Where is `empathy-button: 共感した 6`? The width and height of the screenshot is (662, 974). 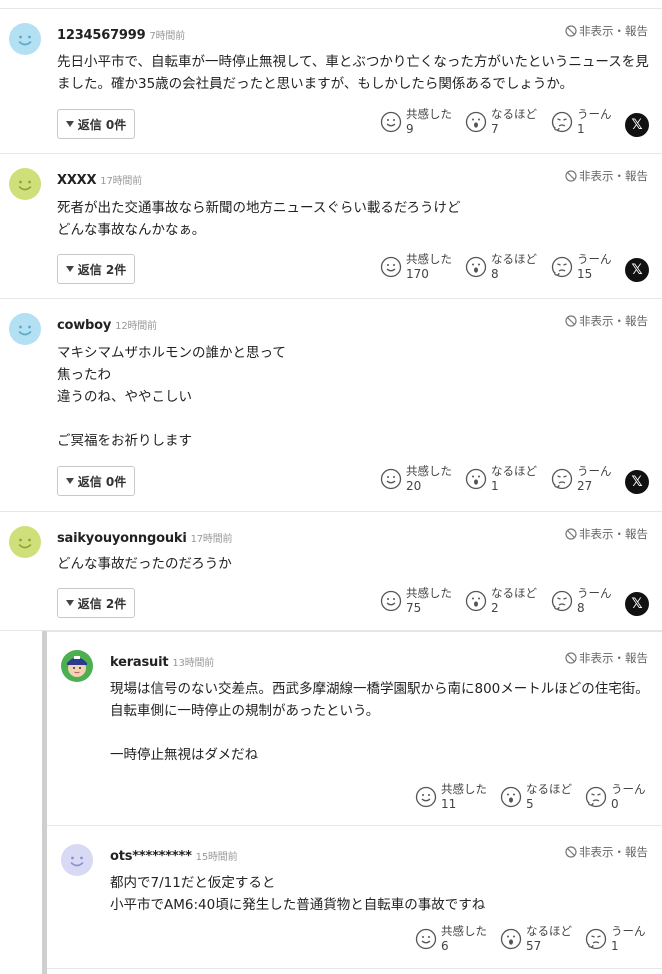
empathy-button: 共感した 6 is located at coordinates (451, 939).